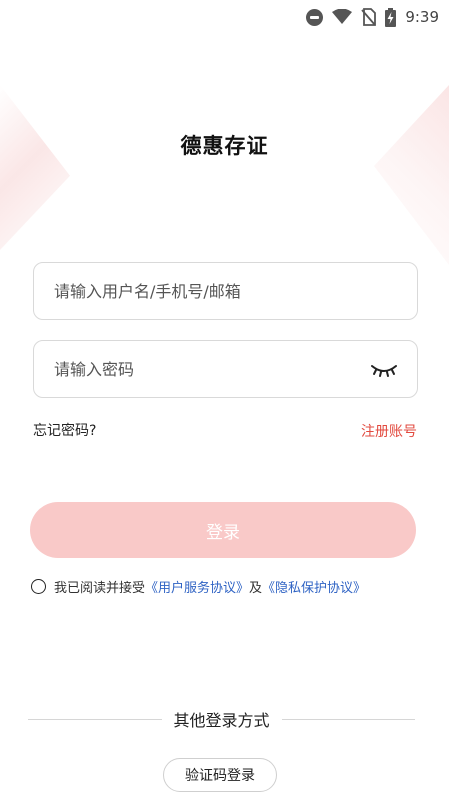 The image size is (449, 800). Describe the element at coordinates (224, 146) in the screenshot. I see `app-title: 德惠存证` at that location.